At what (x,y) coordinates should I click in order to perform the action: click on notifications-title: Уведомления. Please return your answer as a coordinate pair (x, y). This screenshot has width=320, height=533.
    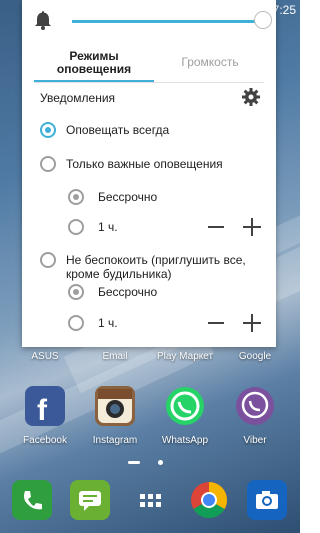
    Looking at the image, I should click on (78, 98).